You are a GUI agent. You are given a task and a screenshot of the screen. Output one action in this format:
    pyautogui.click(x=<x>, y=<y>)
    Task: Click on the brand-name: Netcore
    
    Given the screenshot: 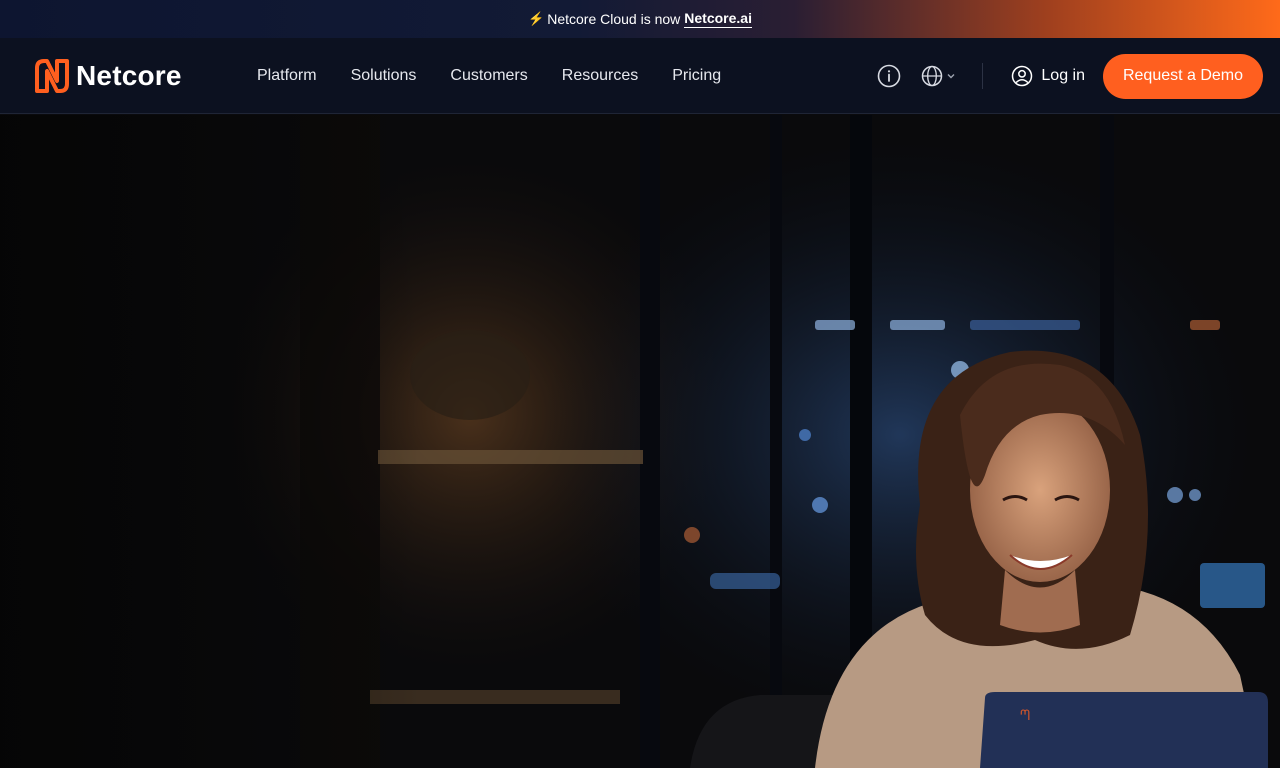 What is the action you would take?
    pyautogui.click(x=129, y=75)
    